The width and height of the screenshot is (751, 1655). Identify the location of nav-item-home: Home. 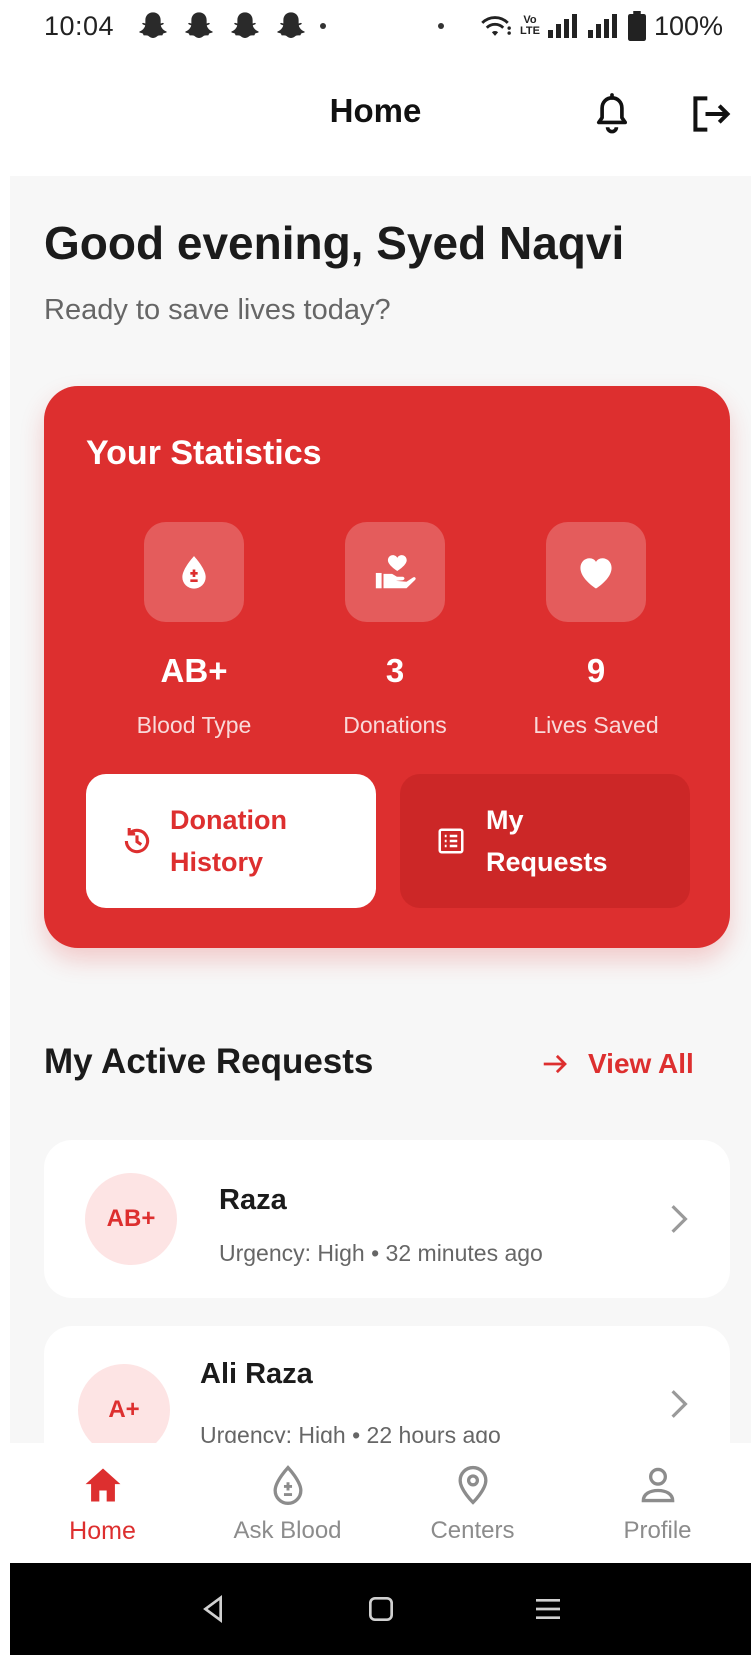
(102, 1503).